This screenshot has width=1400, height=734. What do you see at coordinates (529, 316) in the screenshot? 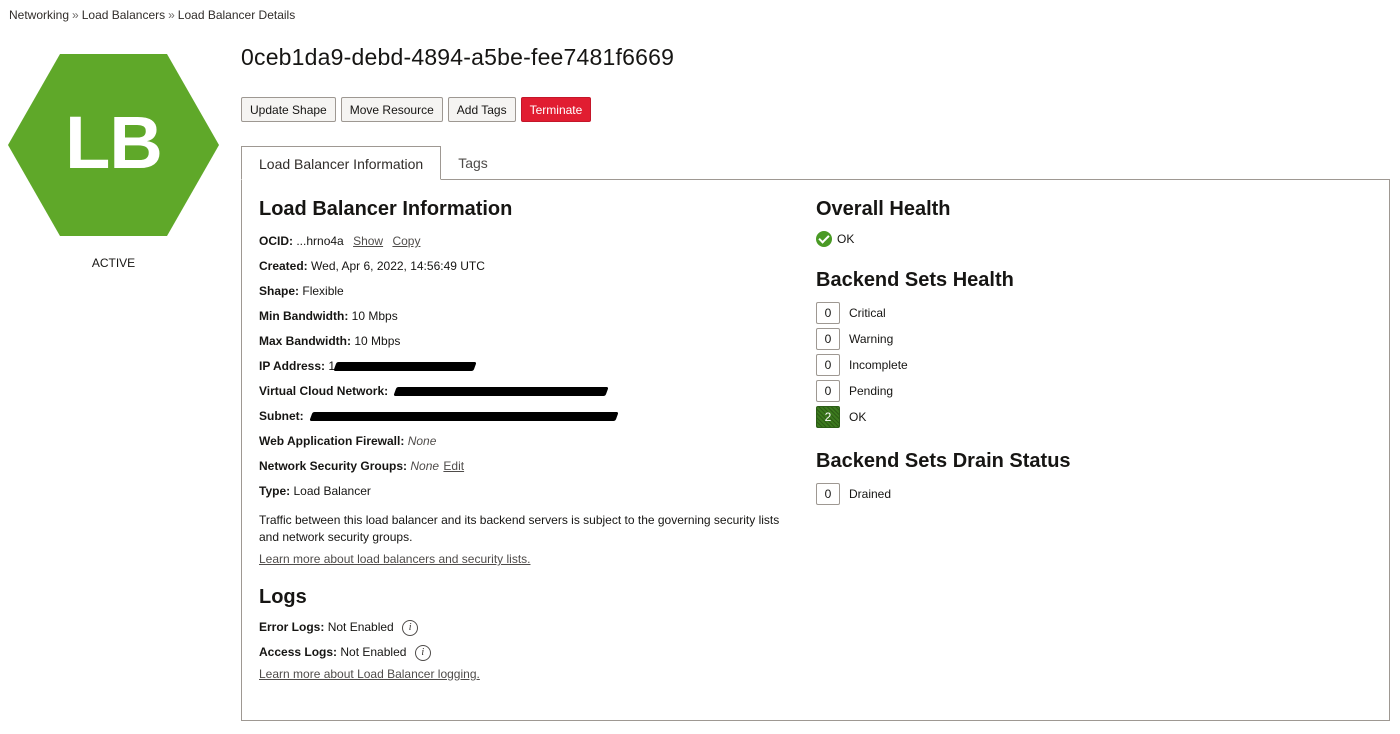
I see `min-bandwidth-field: Min Bandwidth: 10 Mbps` at bounding box center [529, 316].